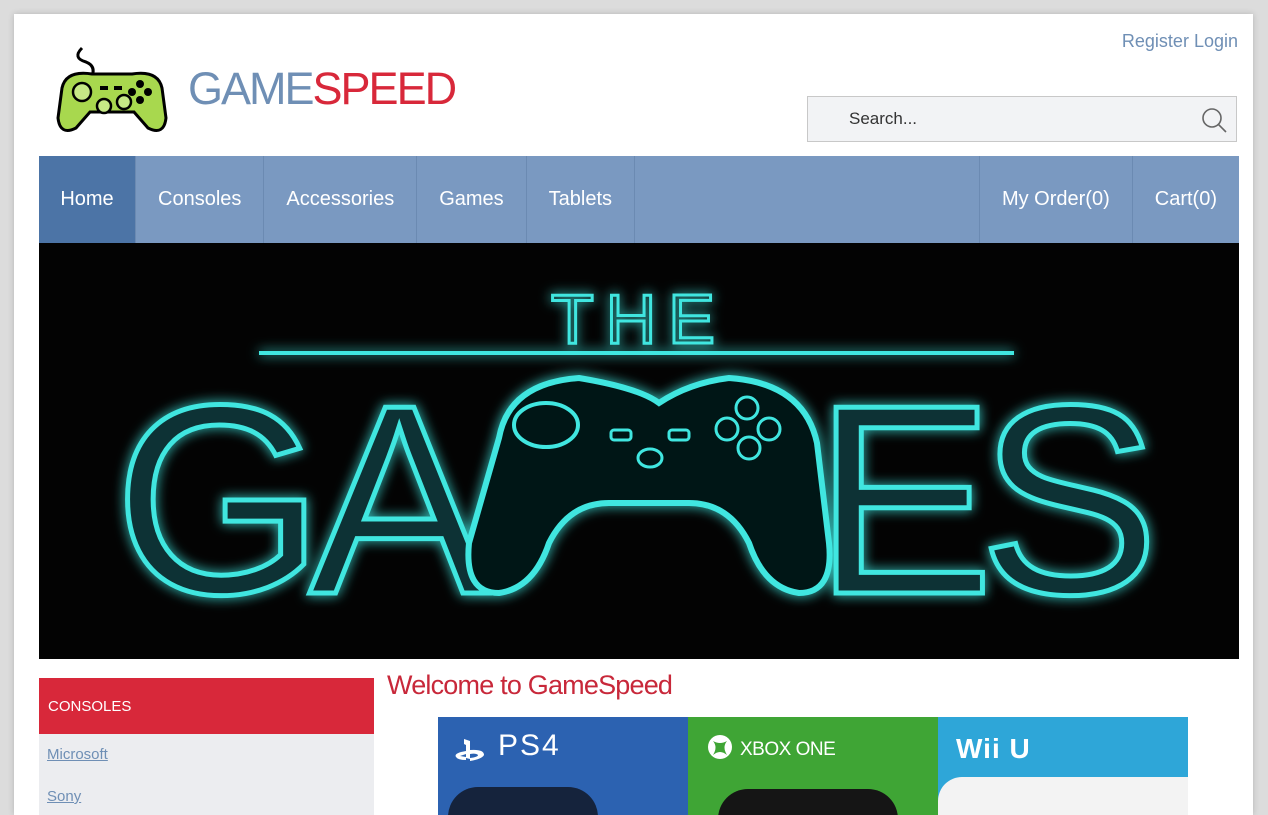 The width and height of the screenshot is (1268, 815). I want to click on brand-part-2: SPEED, so click(385, 88).